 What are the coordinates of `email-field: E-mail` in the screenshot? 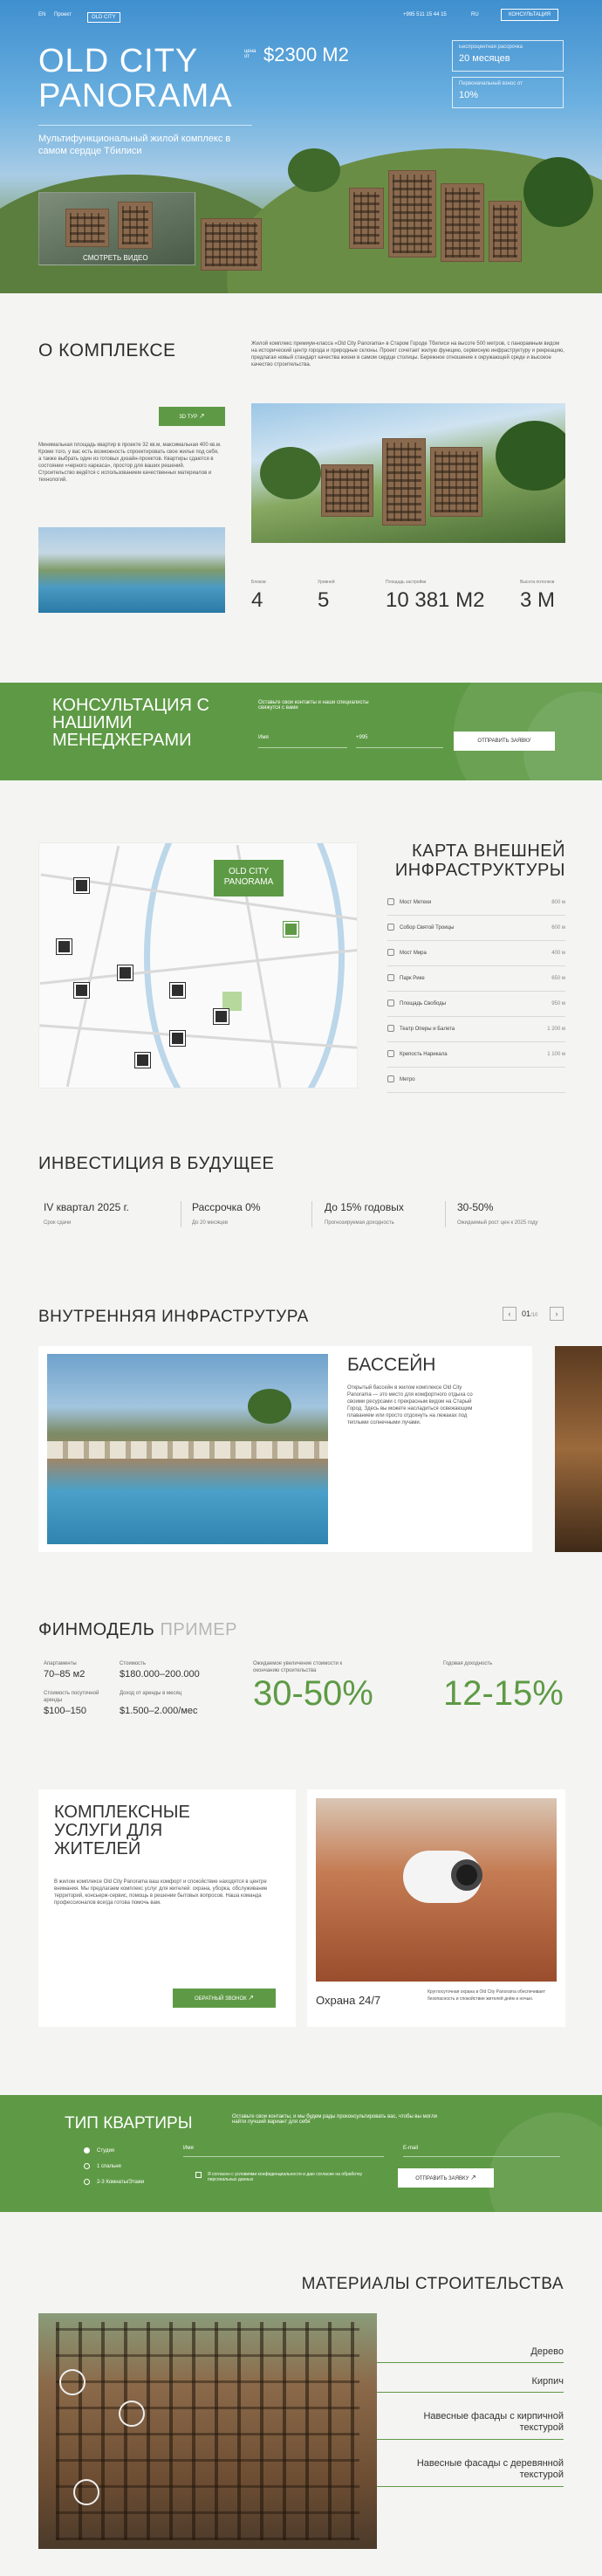 It's located at (411, 2148).